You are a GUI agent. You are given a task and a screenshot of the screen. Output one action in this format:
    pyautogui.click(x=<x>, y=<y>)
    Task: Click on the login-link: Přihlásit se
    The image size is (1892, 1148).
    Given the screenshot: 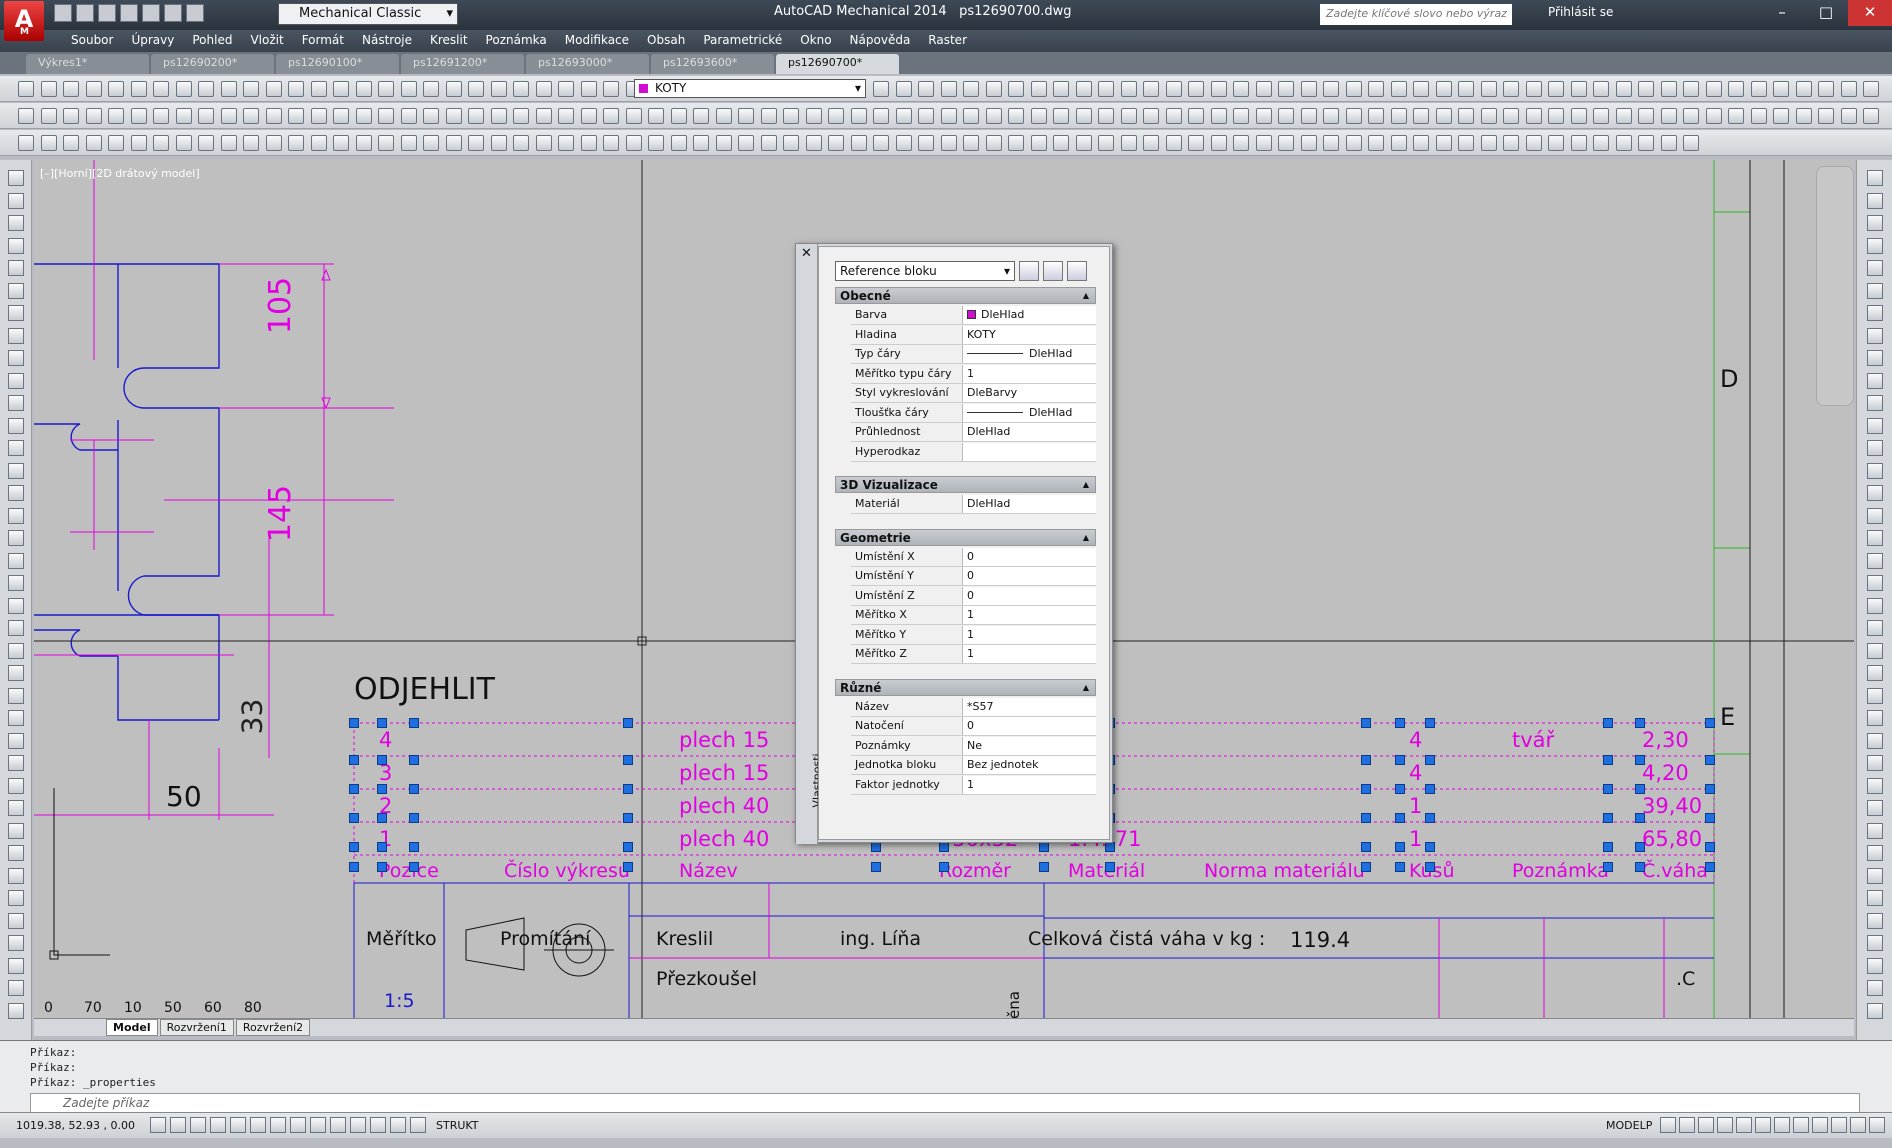 What is the action you would take?
    pyautogui.click(x=1580, y=12)
    